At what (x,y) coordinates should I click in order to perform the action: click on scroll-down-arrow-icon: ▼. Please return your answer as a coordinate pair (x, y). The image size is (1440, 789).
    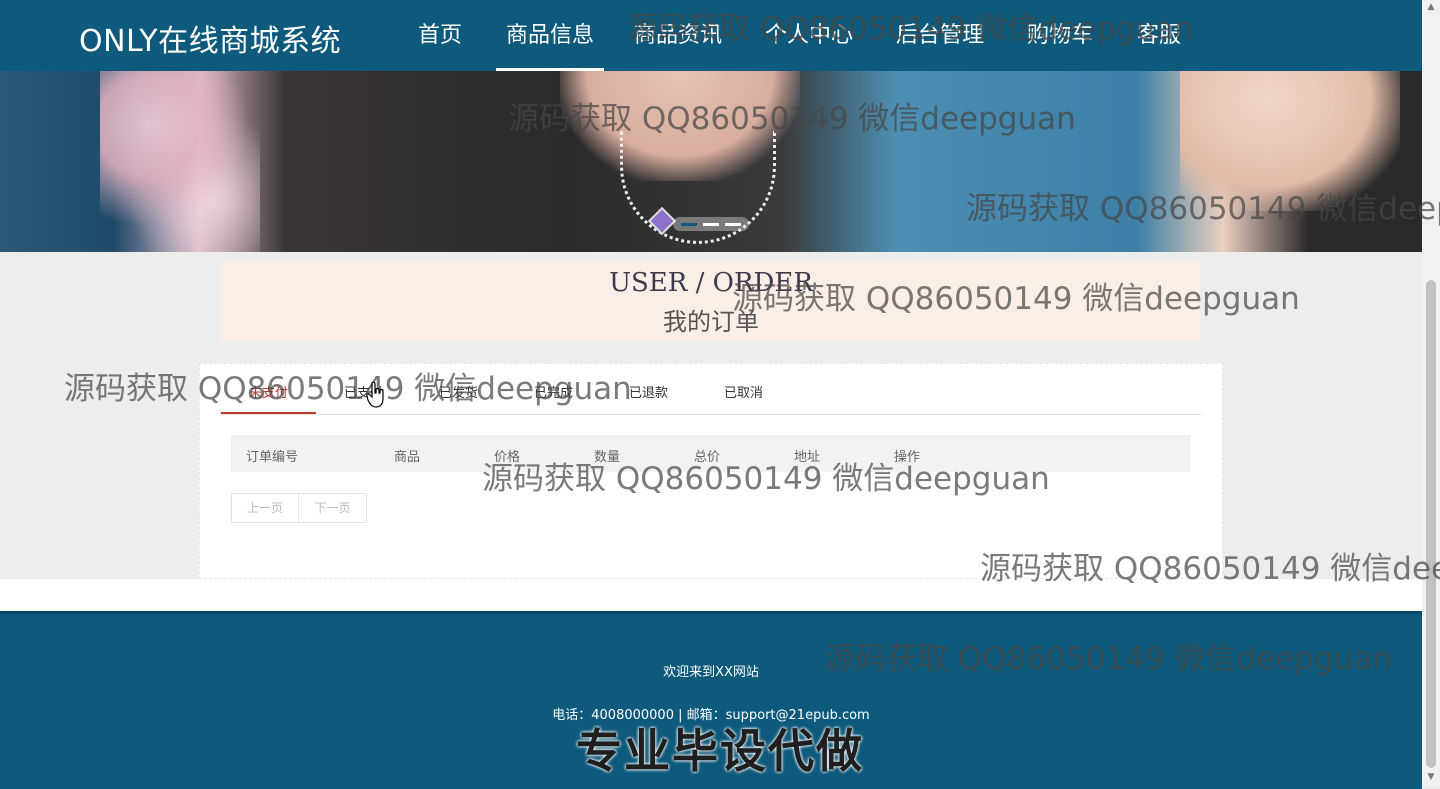
    Looking at the image, I should click on (1431, 777).